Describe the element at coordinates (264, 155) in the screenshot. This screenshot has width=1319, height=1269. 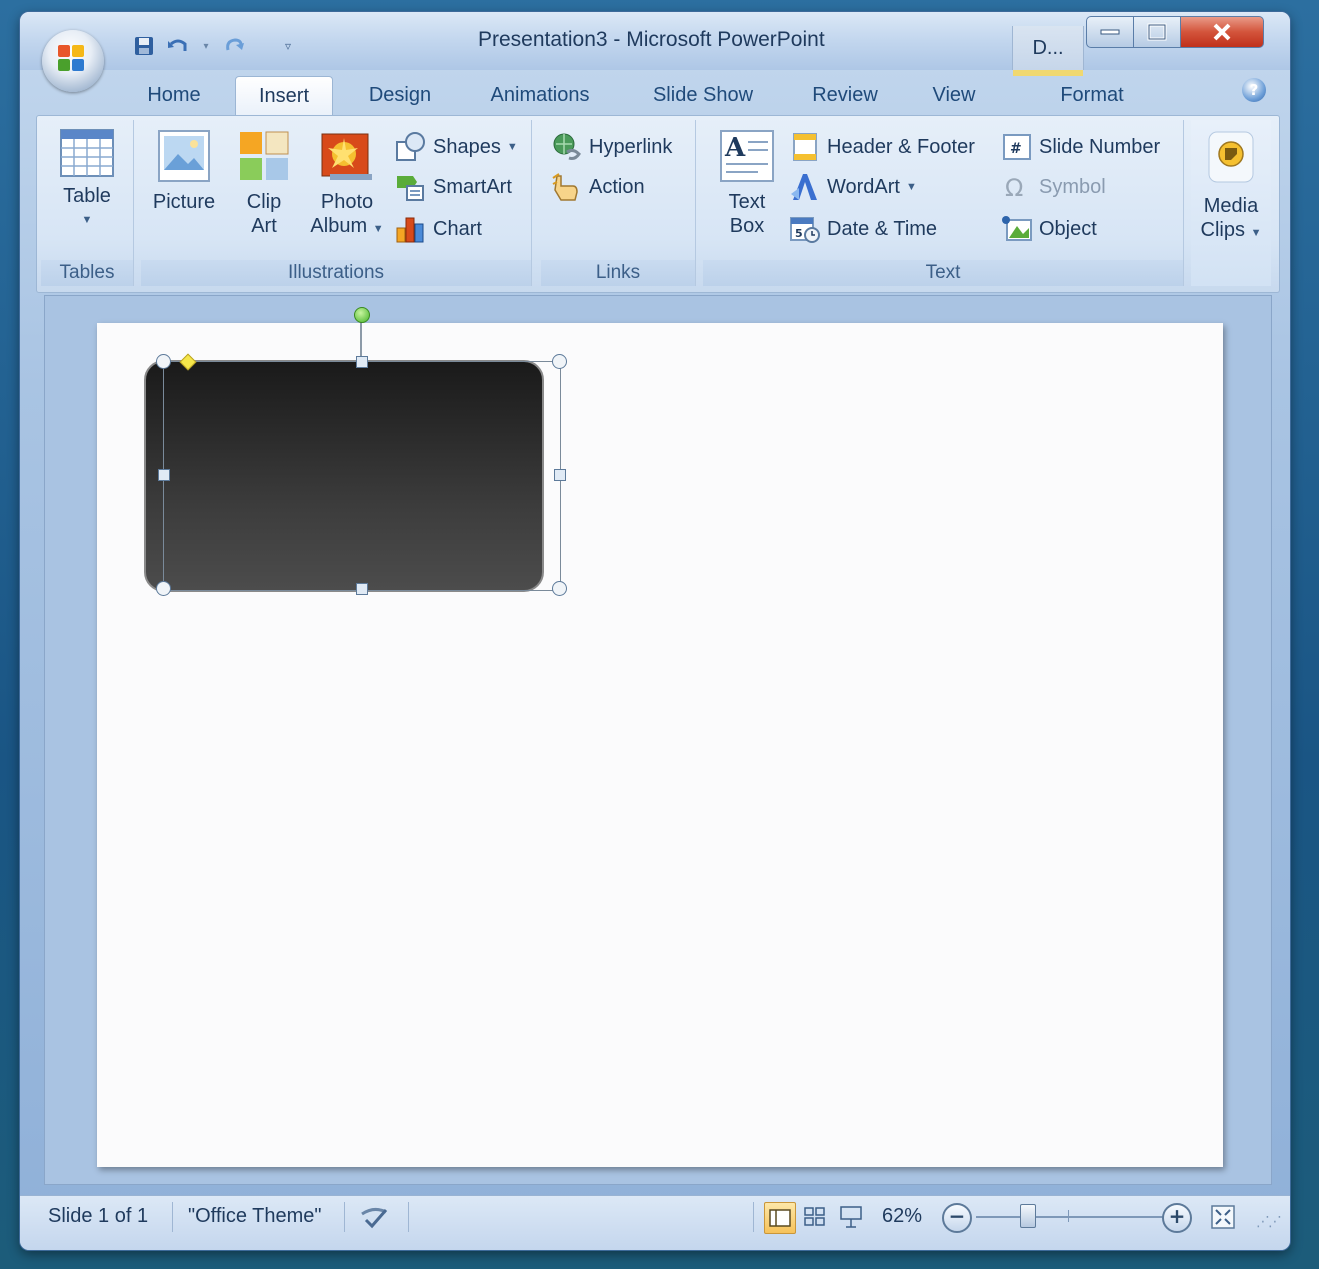
I see `clip-art-icon` at that location.